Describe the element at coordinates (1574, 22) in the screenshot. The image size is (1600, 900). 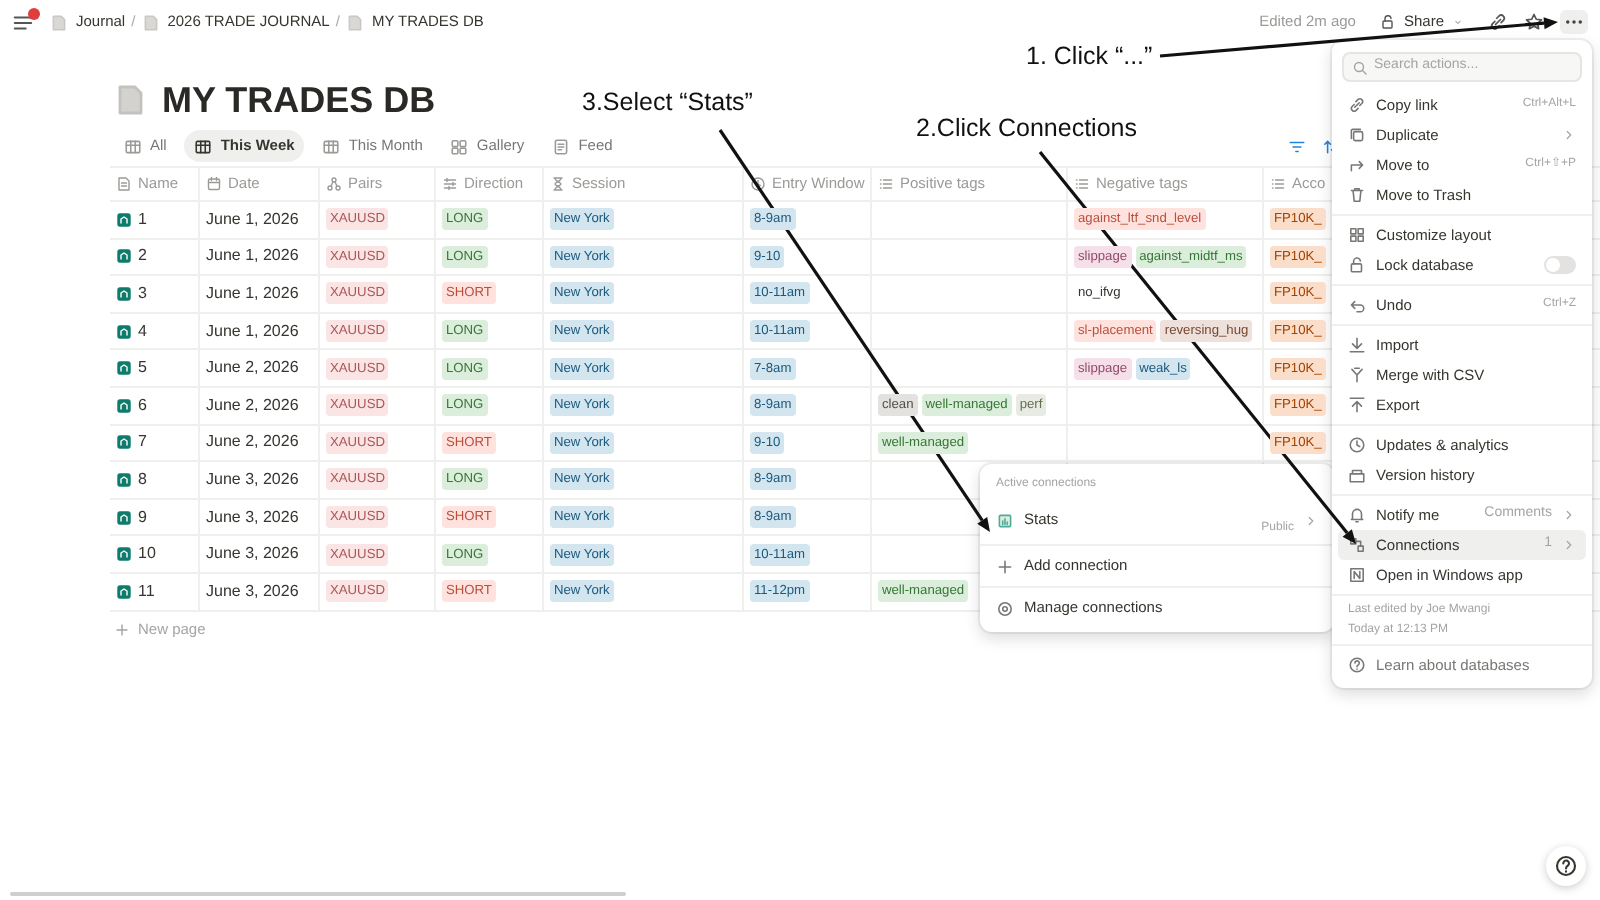
I see `more-button` at that location.